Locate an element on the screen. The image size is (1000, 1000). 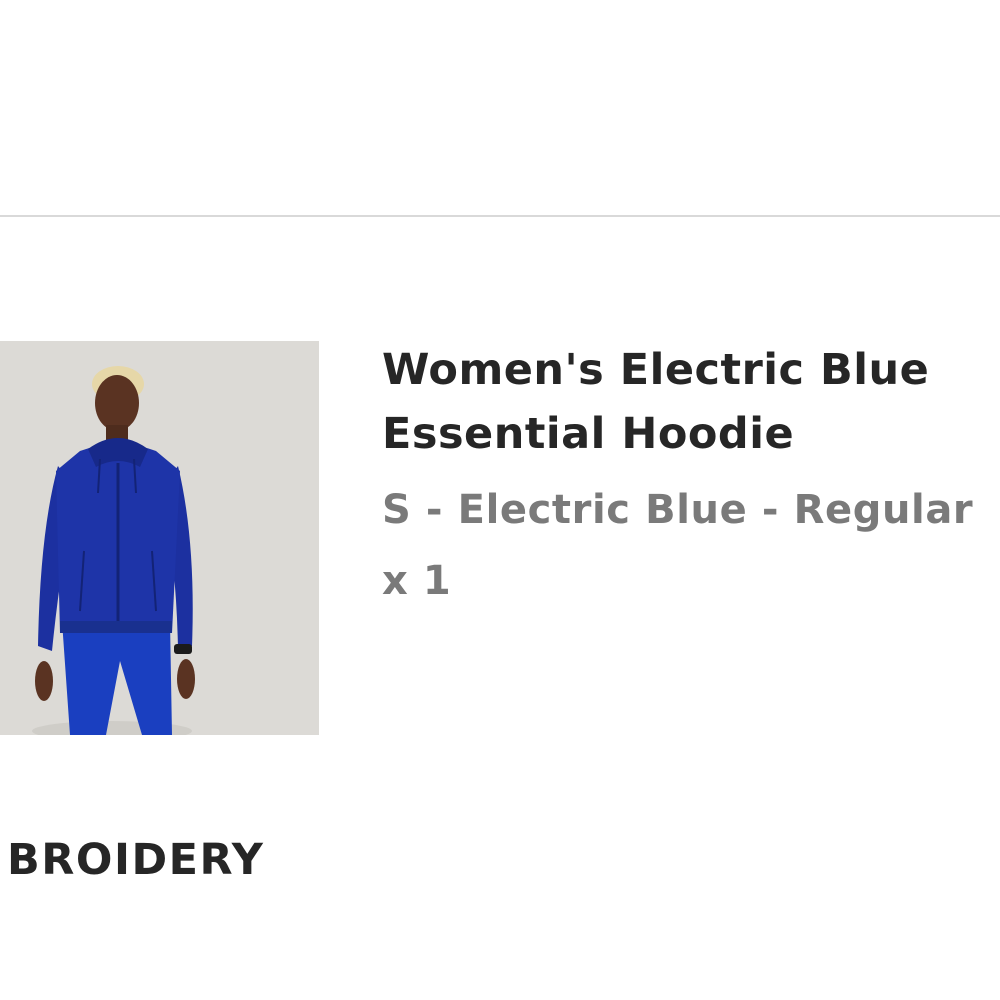
section-heading: BROIDERY is located at coordinates (136, 860).